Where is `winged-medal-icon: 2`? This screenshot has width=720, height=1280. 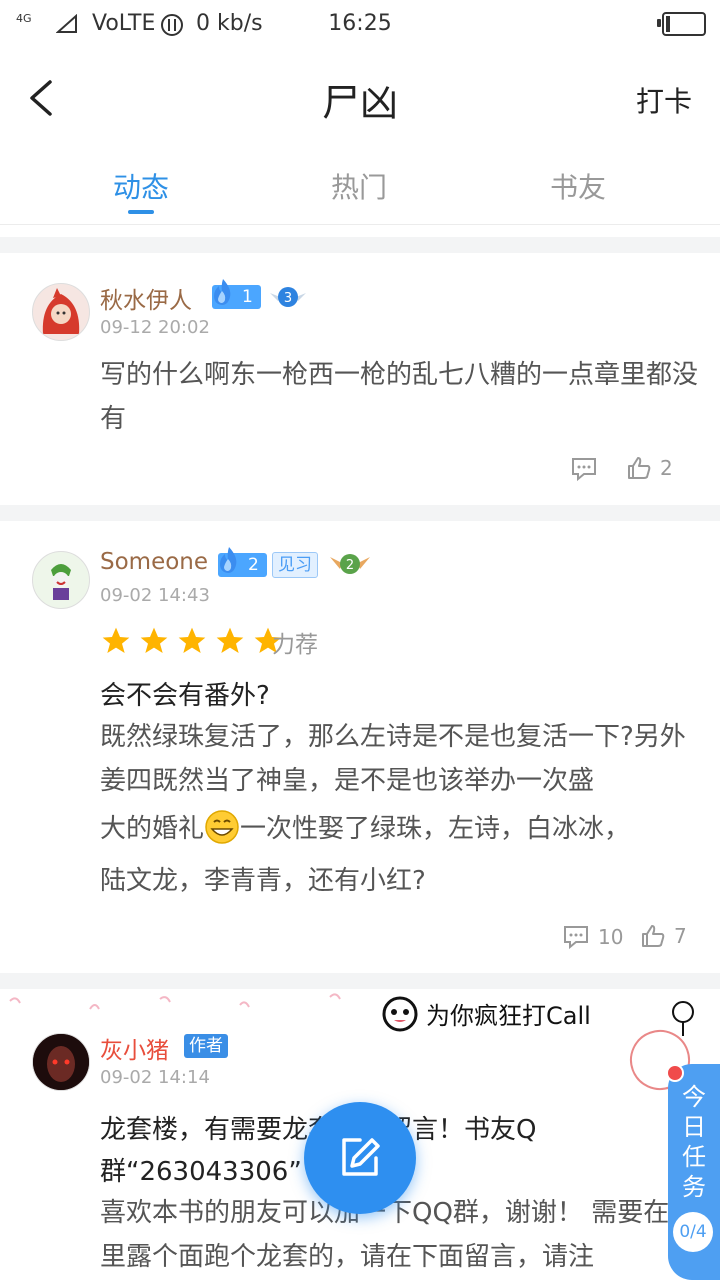 winged-medal-icon: 2 is located at coordinates (350, 564).